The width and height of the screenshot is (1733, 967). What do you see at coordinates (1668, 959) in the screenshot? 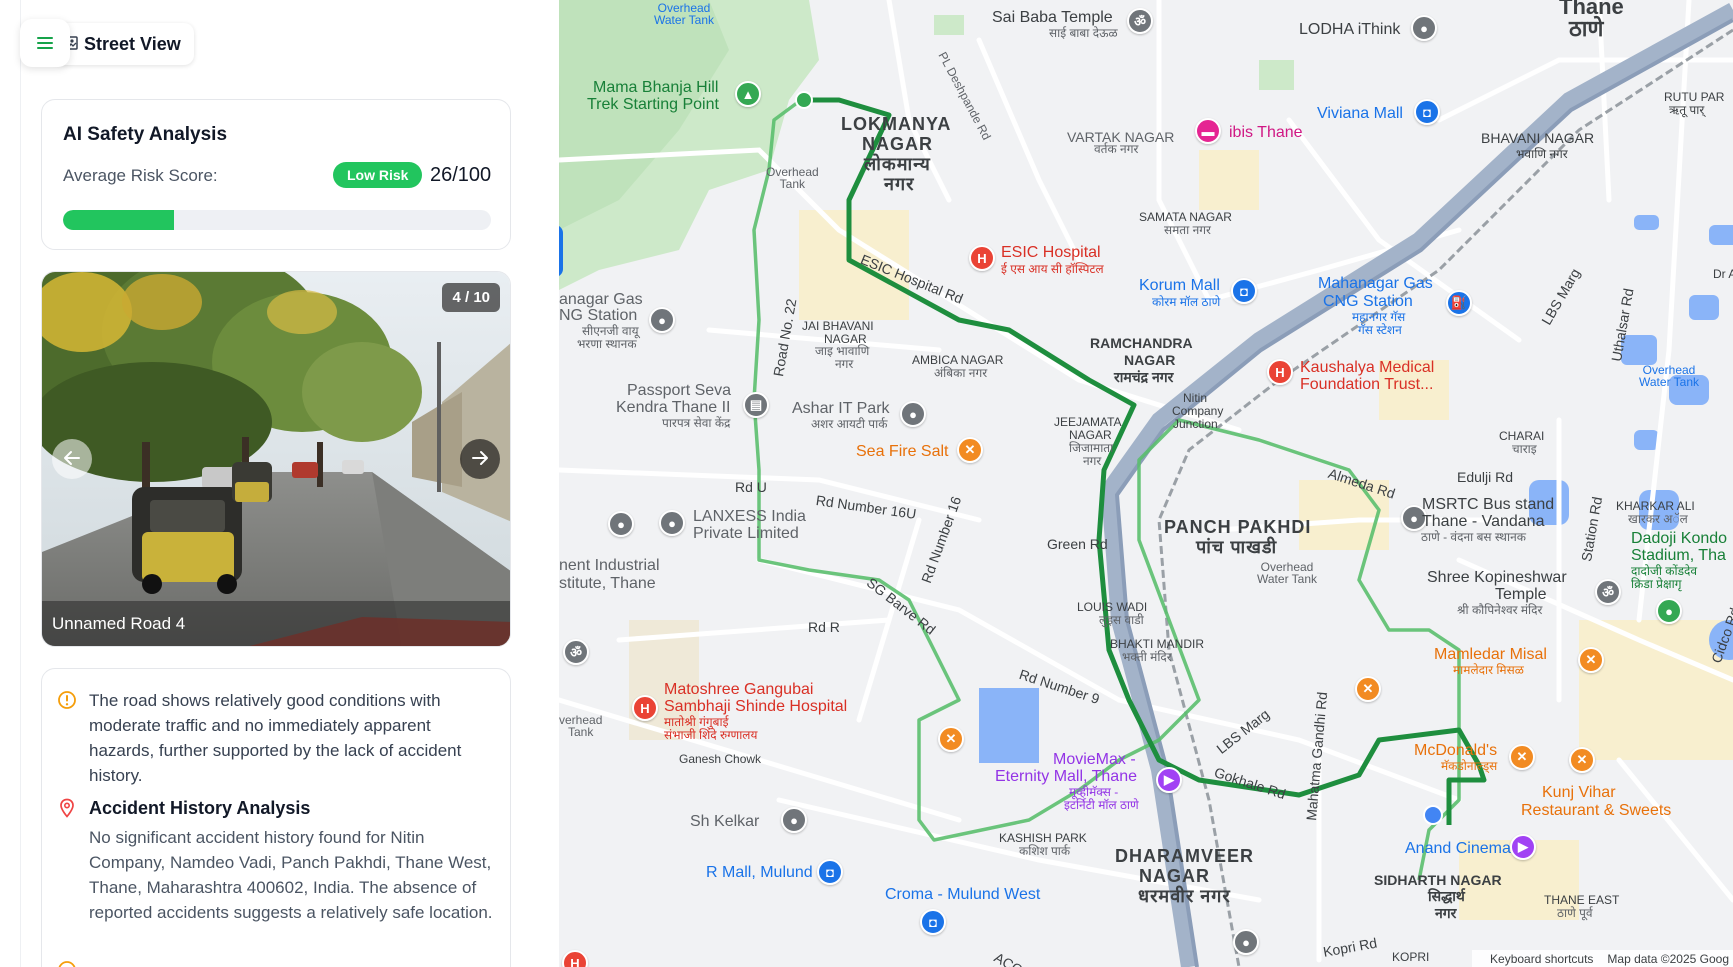
I see `map-data-attribution: Map data ©2025 Goog` at bounding box center [1668, 959].